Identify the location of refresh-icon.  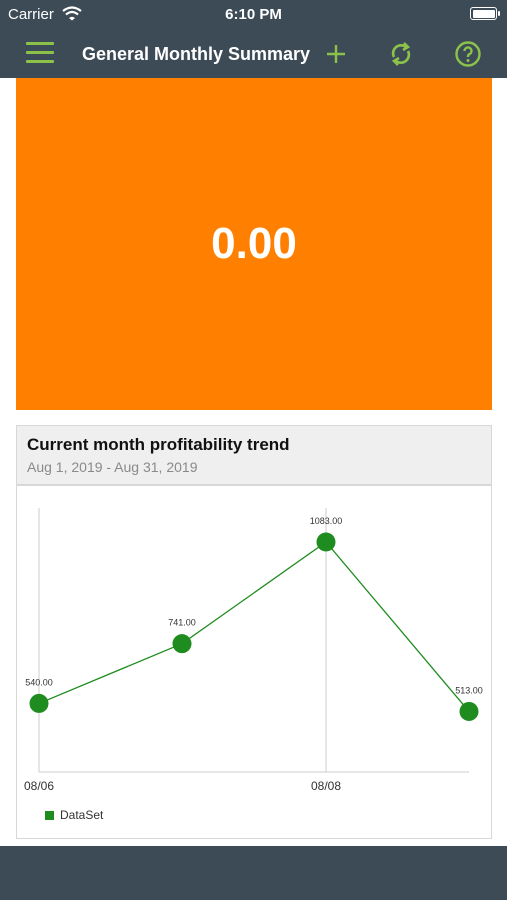
(401, 54).